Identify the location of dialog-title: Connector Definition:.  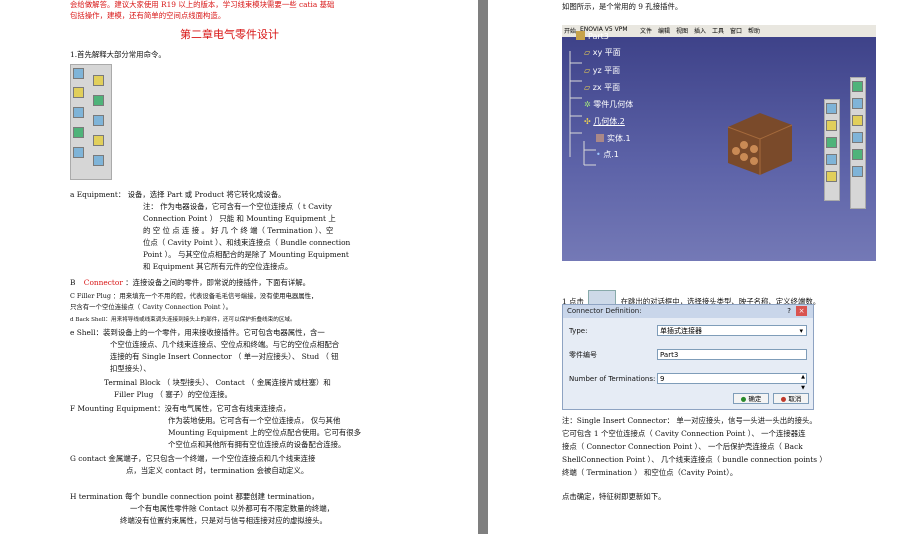
(688, 311).